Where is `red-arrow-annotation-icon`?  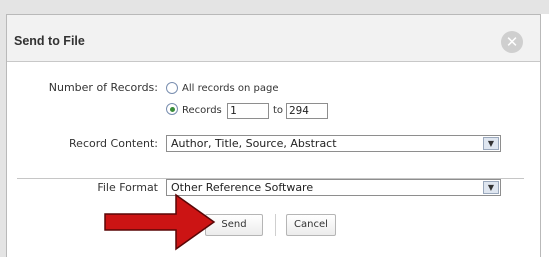
red-arrow-annotation-icon is located at coordinates (160, 222).